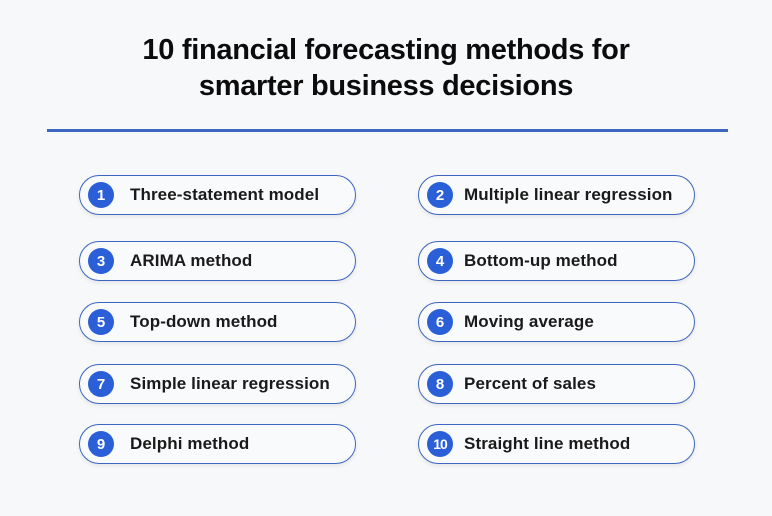 This screenshot has height=516, width=772. I want to click on method-item-6: 6 Moving average, so click(556, 322).